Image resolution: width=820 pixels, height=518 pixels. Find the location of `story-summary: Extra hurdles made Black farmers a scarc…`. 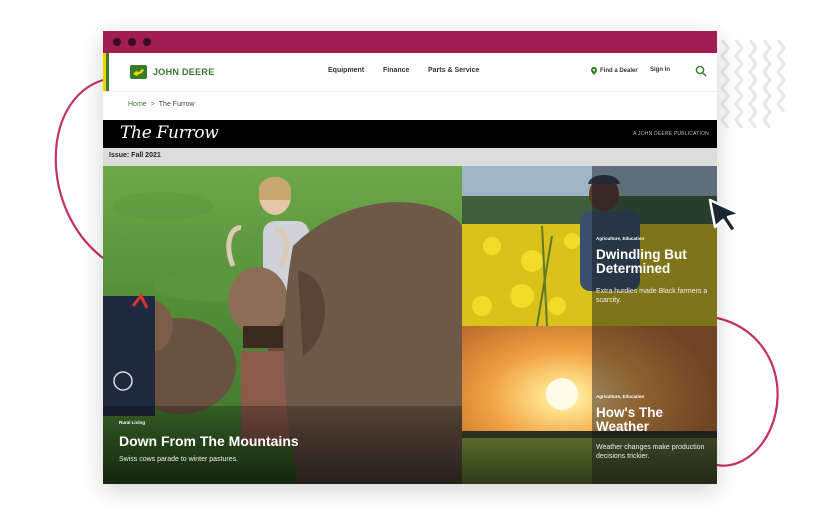

story-summary: Extra hurdles made Black farmers a scarc… is located at coordinates (652, 296).